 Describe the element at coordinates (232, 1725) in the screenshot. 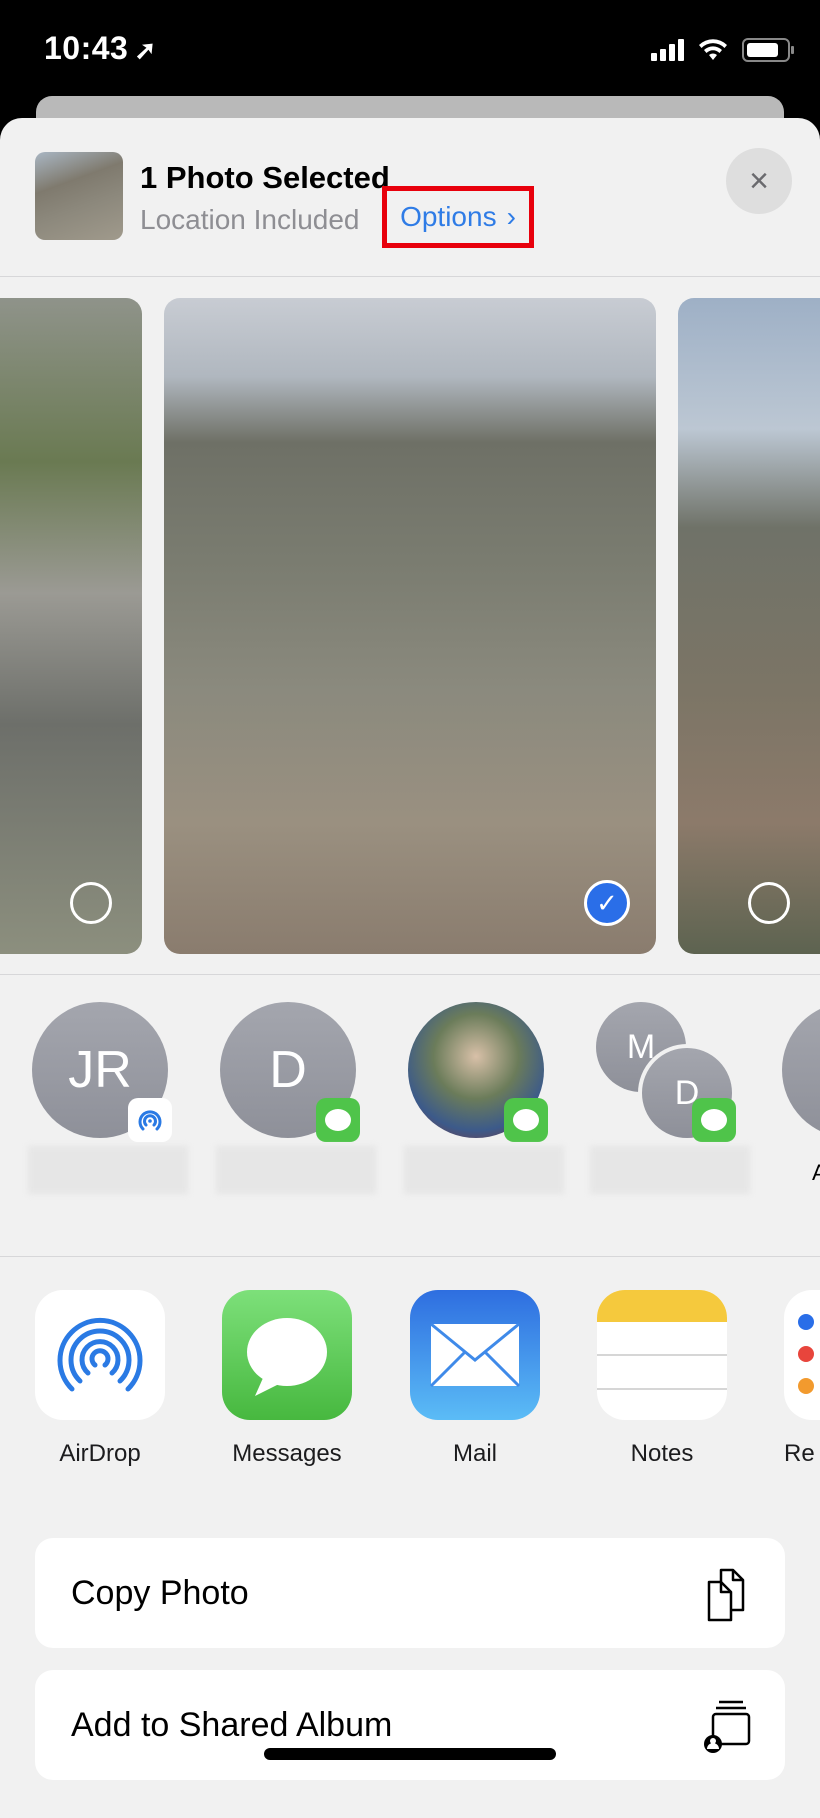

I see `action-label: Add to Shared Album` at that location.